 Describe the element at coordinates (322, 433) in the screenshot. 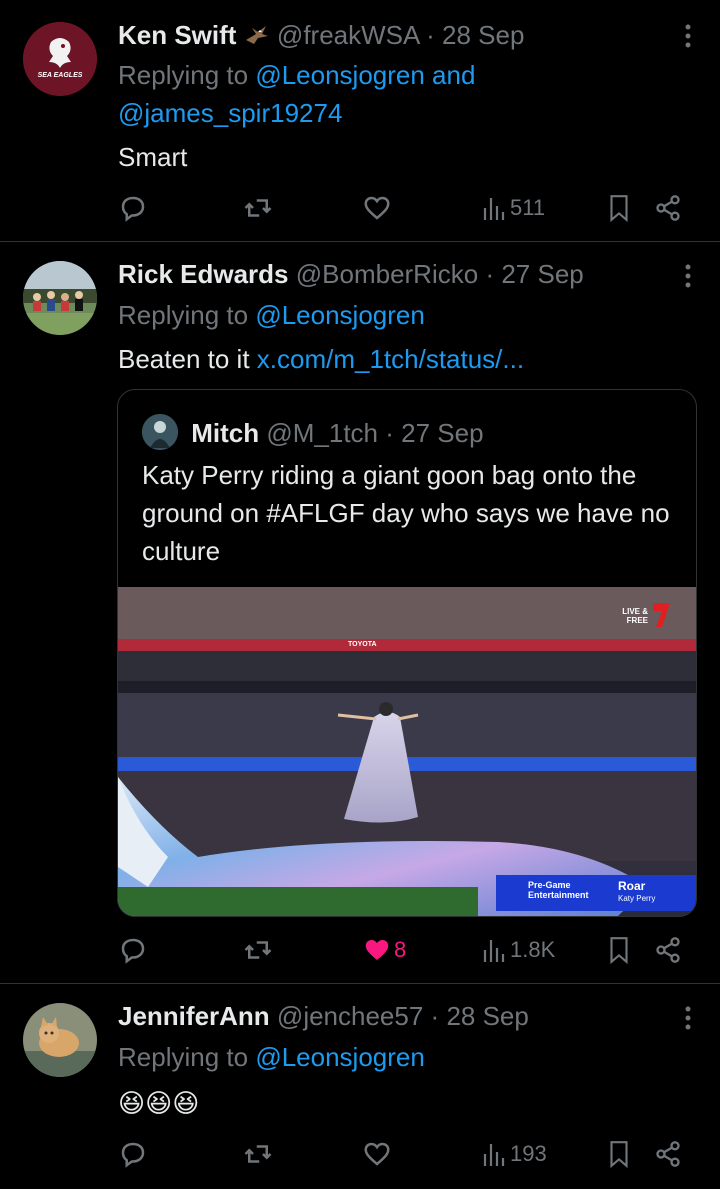

I see `quote-user-handle: @M_1tch` at that location.